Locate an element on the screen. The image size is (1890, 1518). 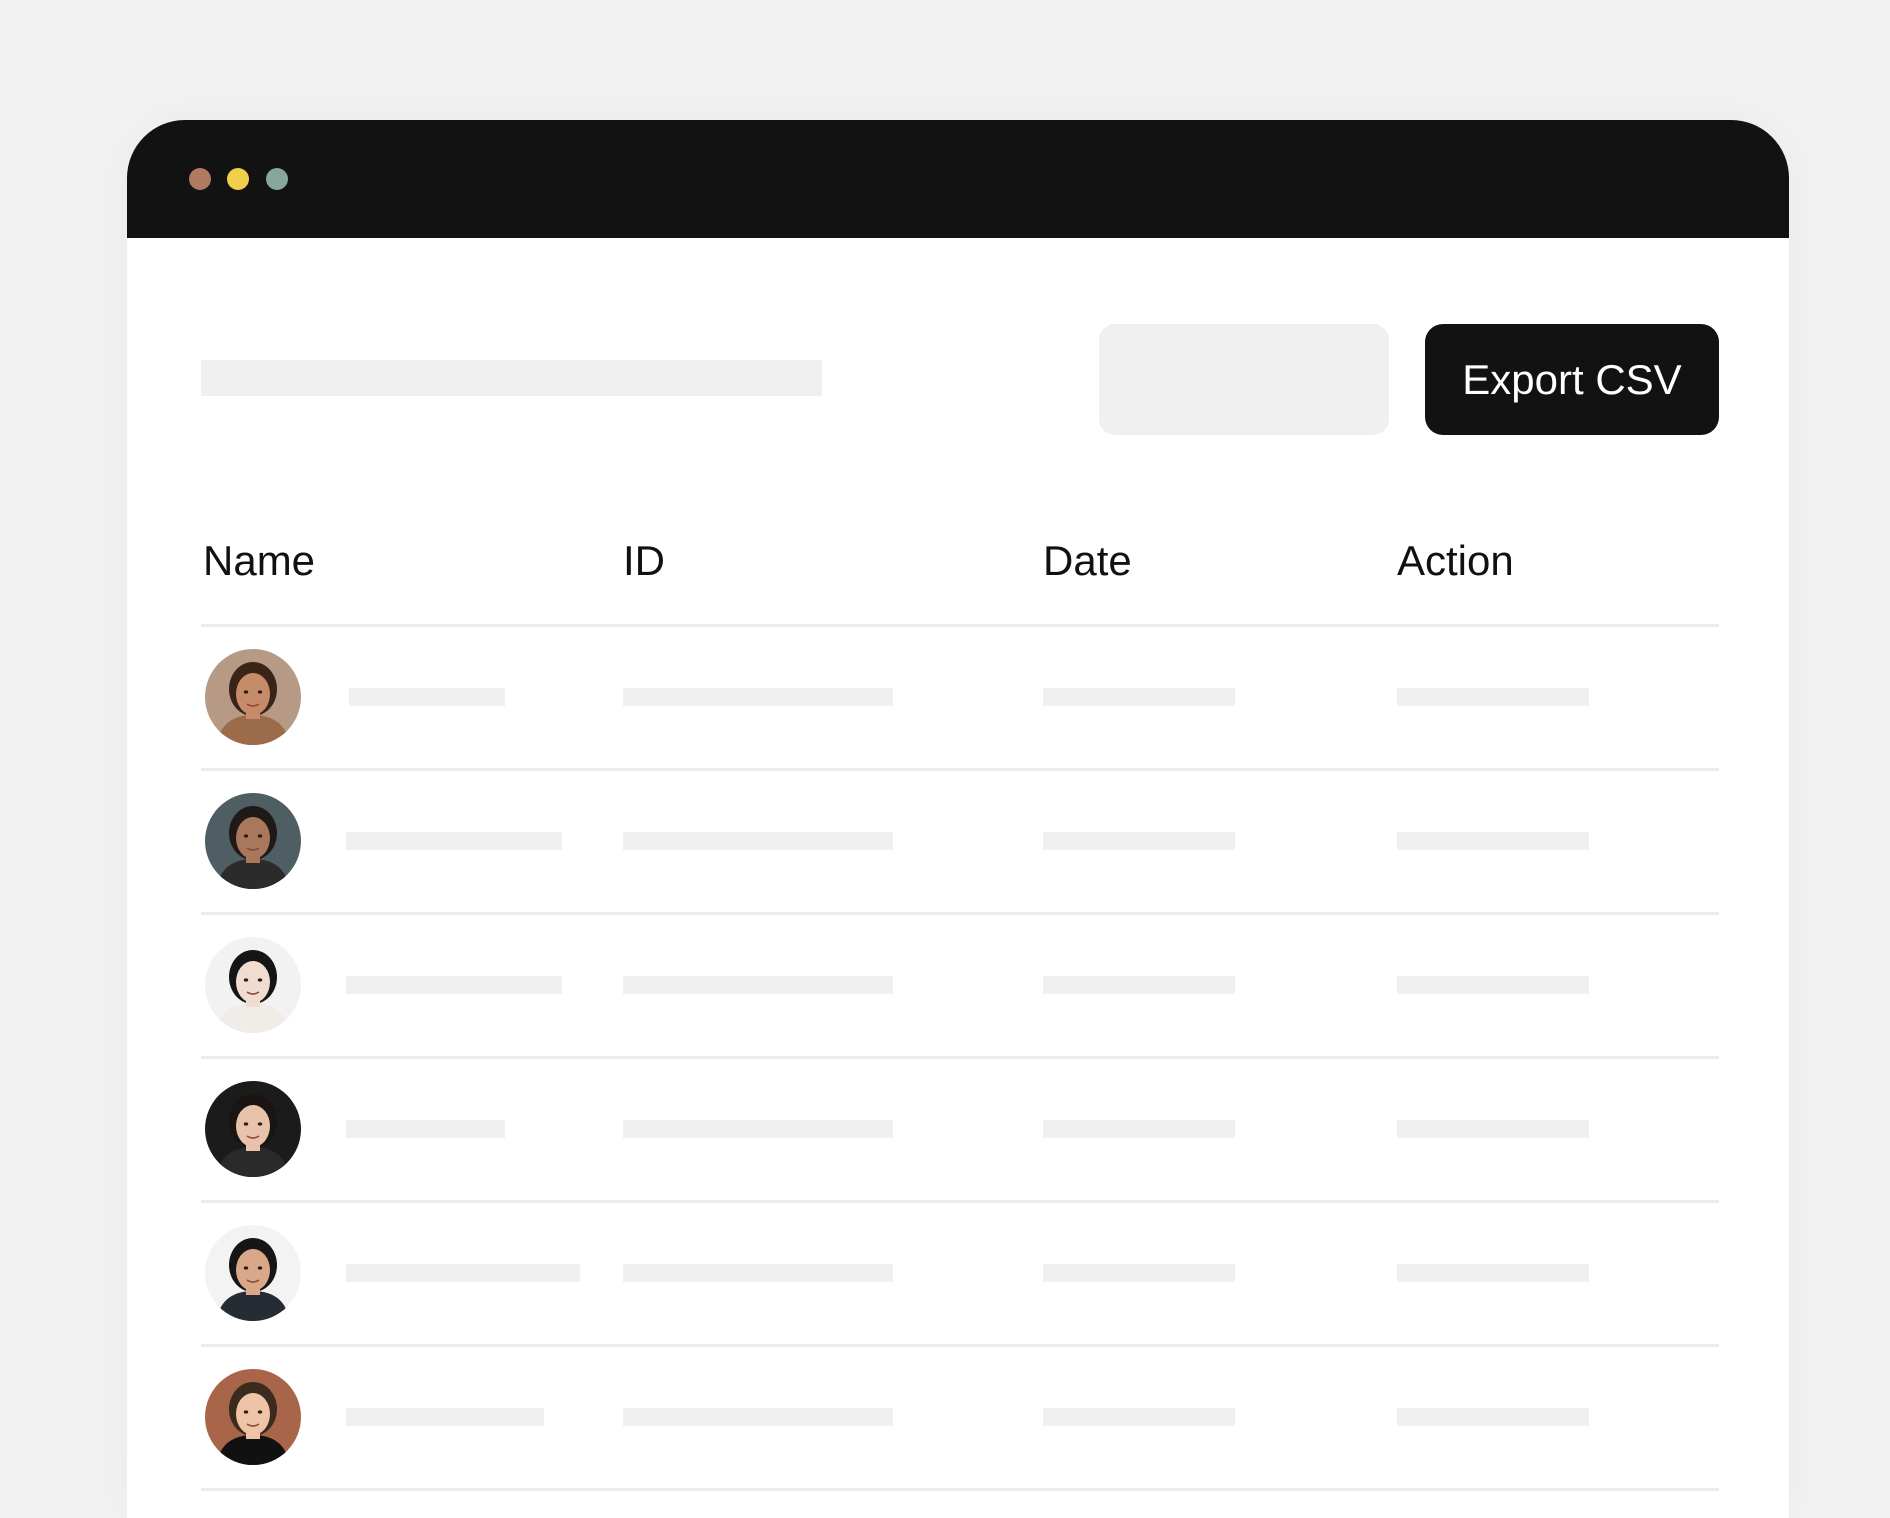
window-titlebar is located at coordinates (958, 179).